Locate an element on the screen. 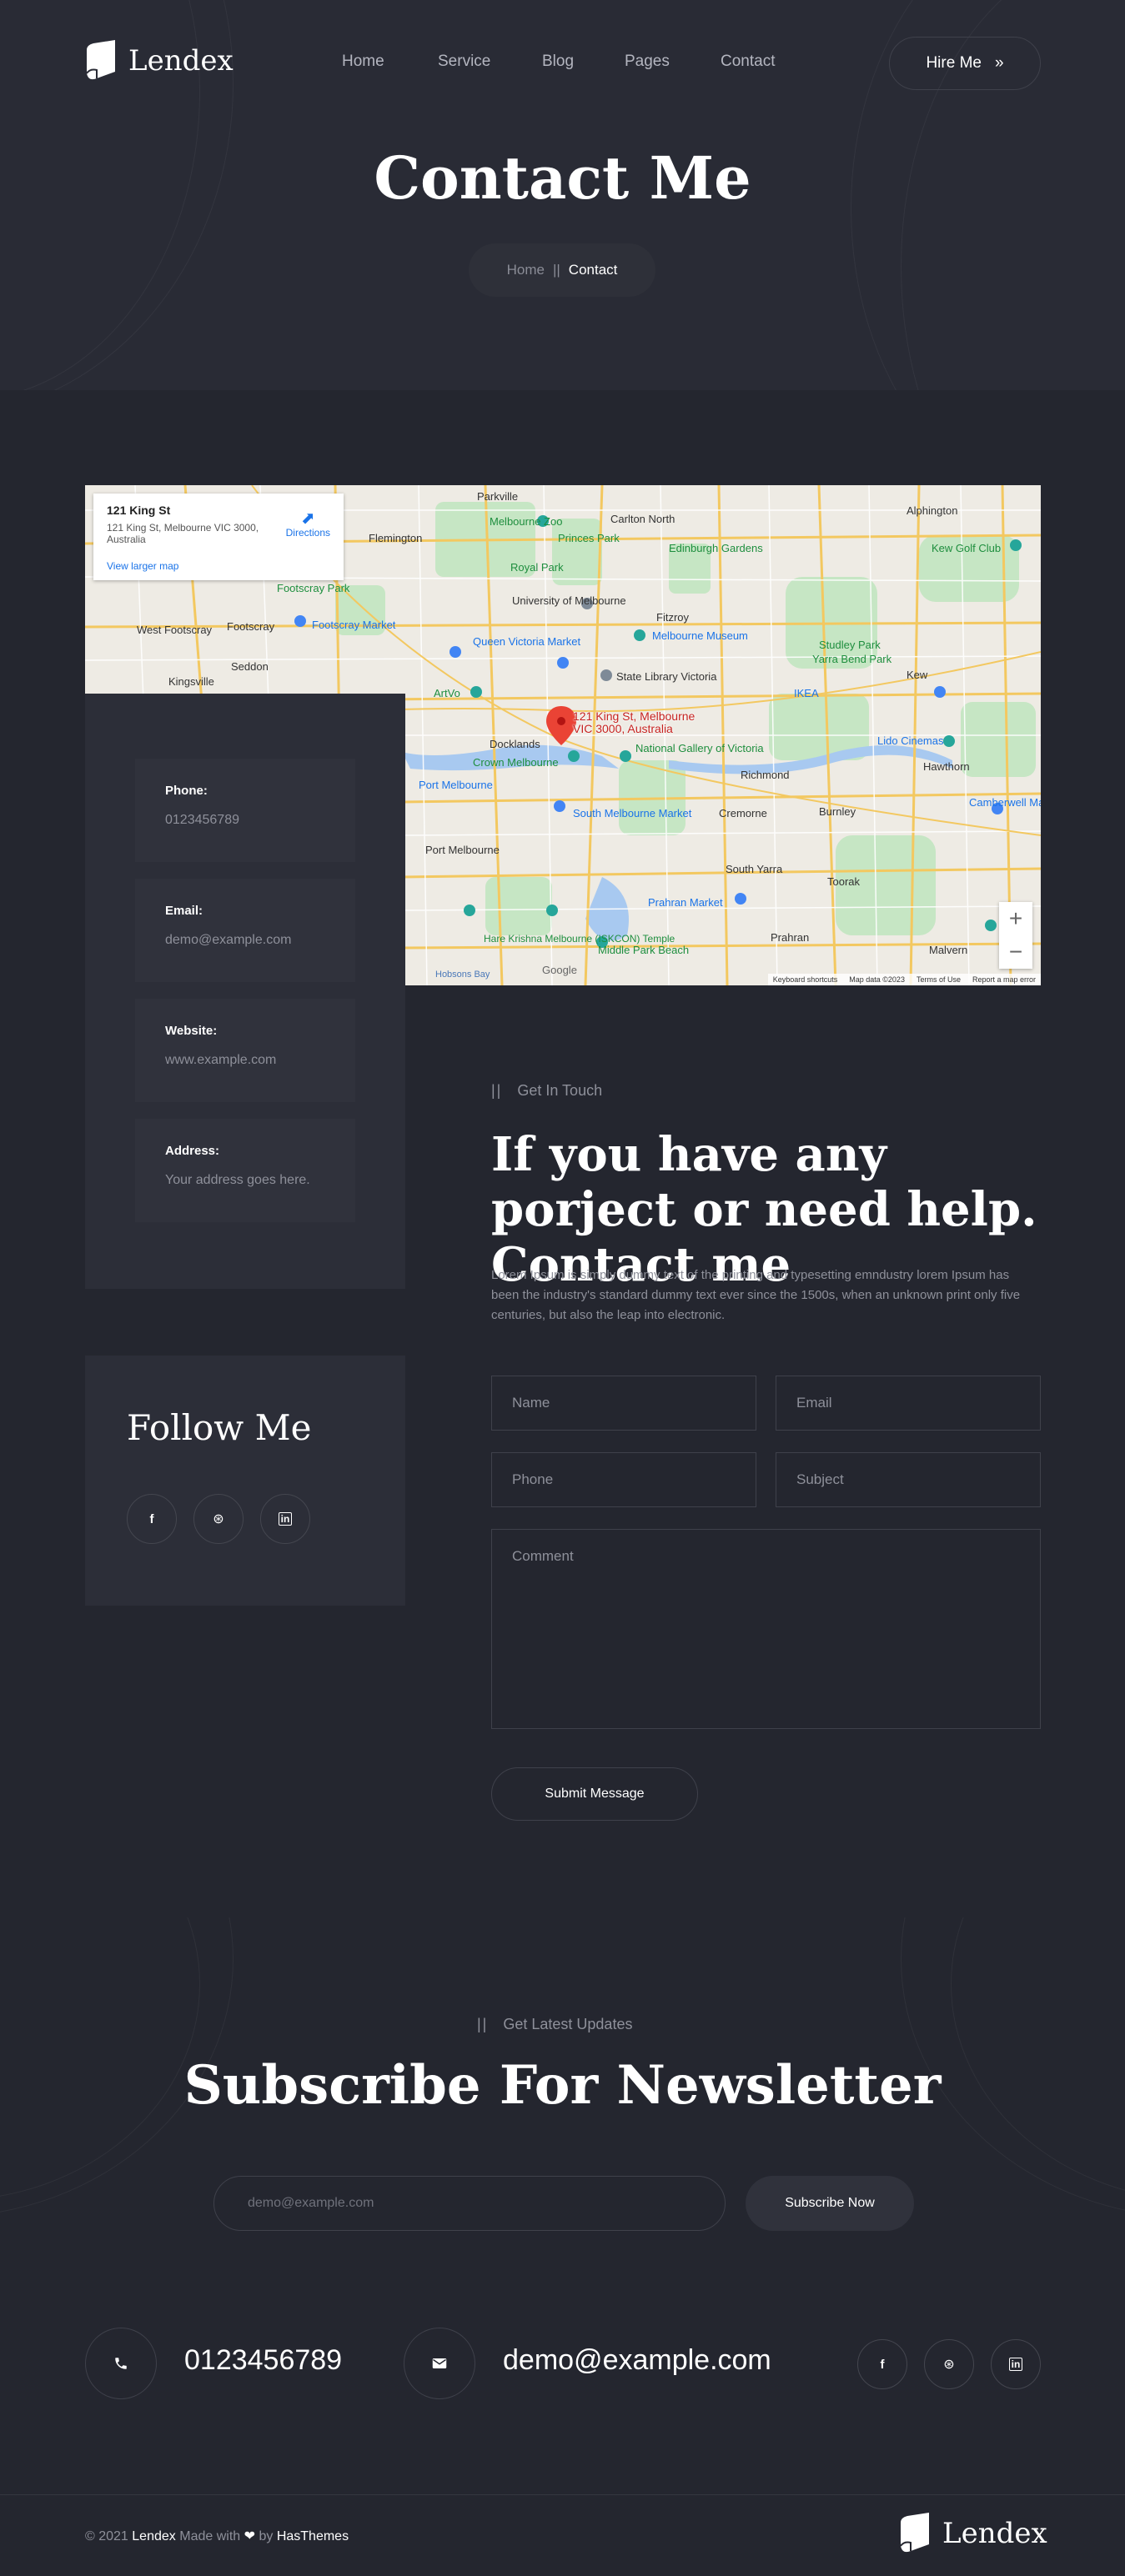 This screenshot has width=1125, height=2576. subscribe-label: Subscribe Now is located at coordinates (830, 2203).